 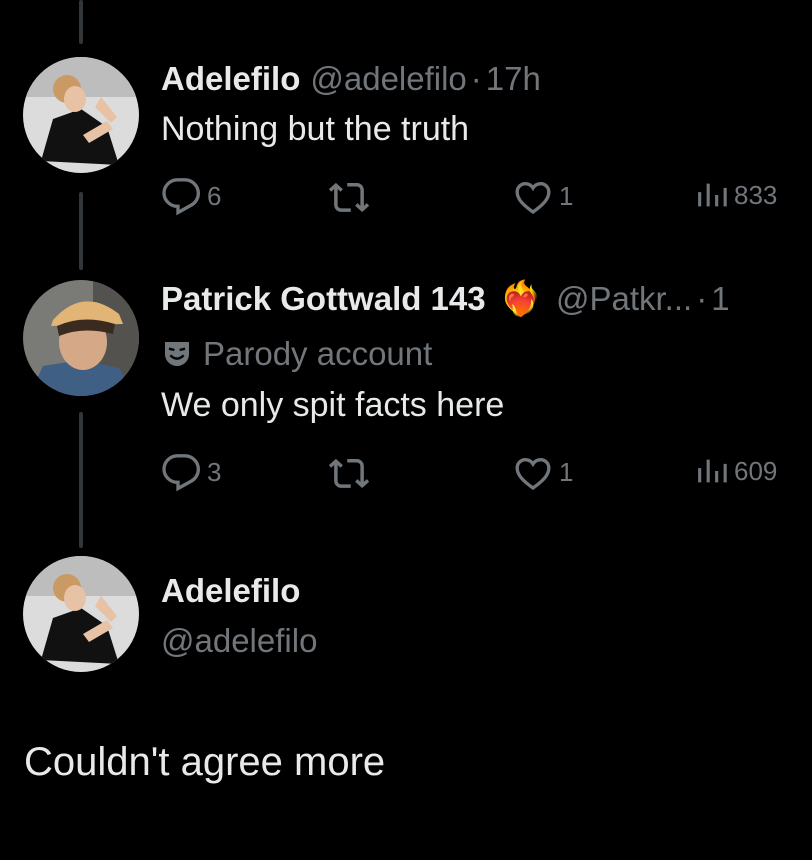 What do you see at coordinates (81, 115) in the screenshot?
I see `avatar-adelefilo` at bounding box center [81, 115].